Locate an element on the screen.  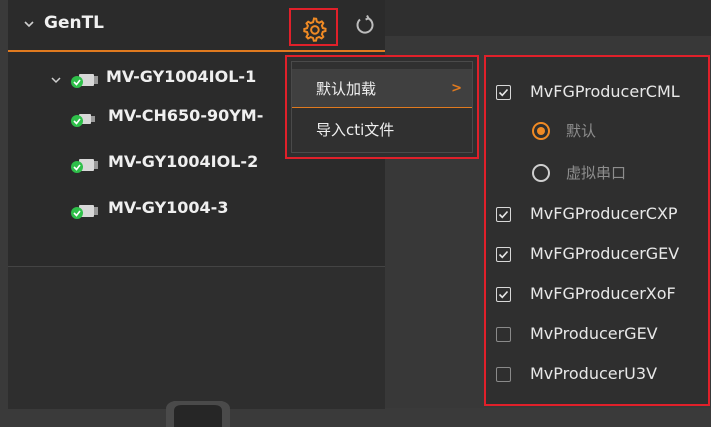
producer-option-mv-gev: MvProducerGEV is located at coordinates (601, 335).